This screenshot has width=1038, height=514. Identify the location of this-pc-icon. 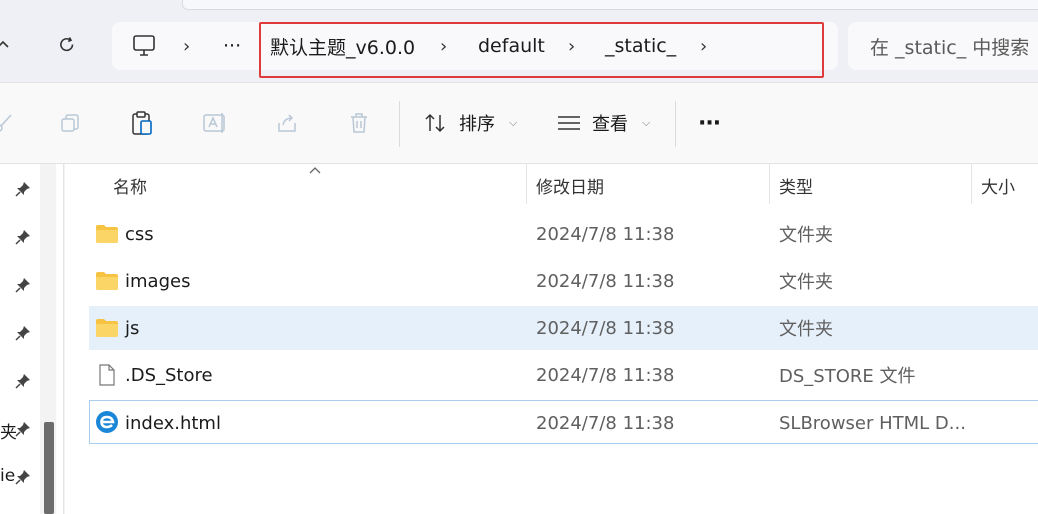
(144, 46).